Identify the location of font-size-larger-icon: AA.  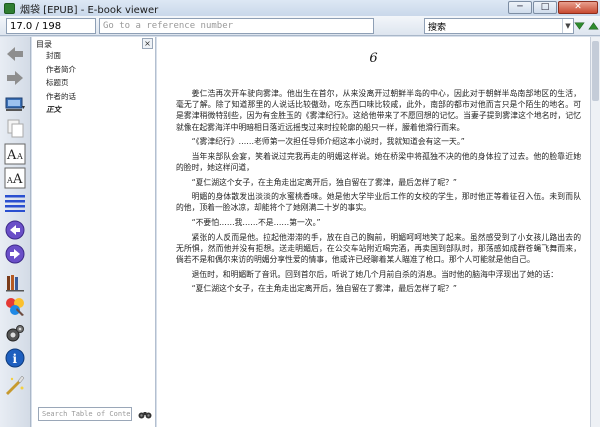
(15, 154).